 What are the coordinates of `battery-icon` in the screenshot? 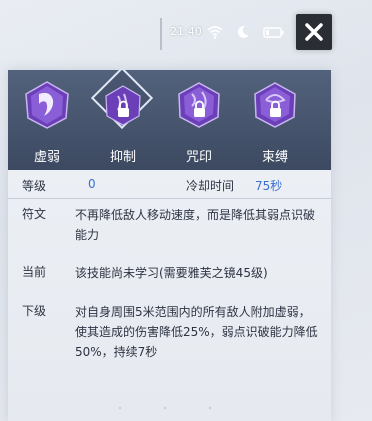 It's located at (273, 32).